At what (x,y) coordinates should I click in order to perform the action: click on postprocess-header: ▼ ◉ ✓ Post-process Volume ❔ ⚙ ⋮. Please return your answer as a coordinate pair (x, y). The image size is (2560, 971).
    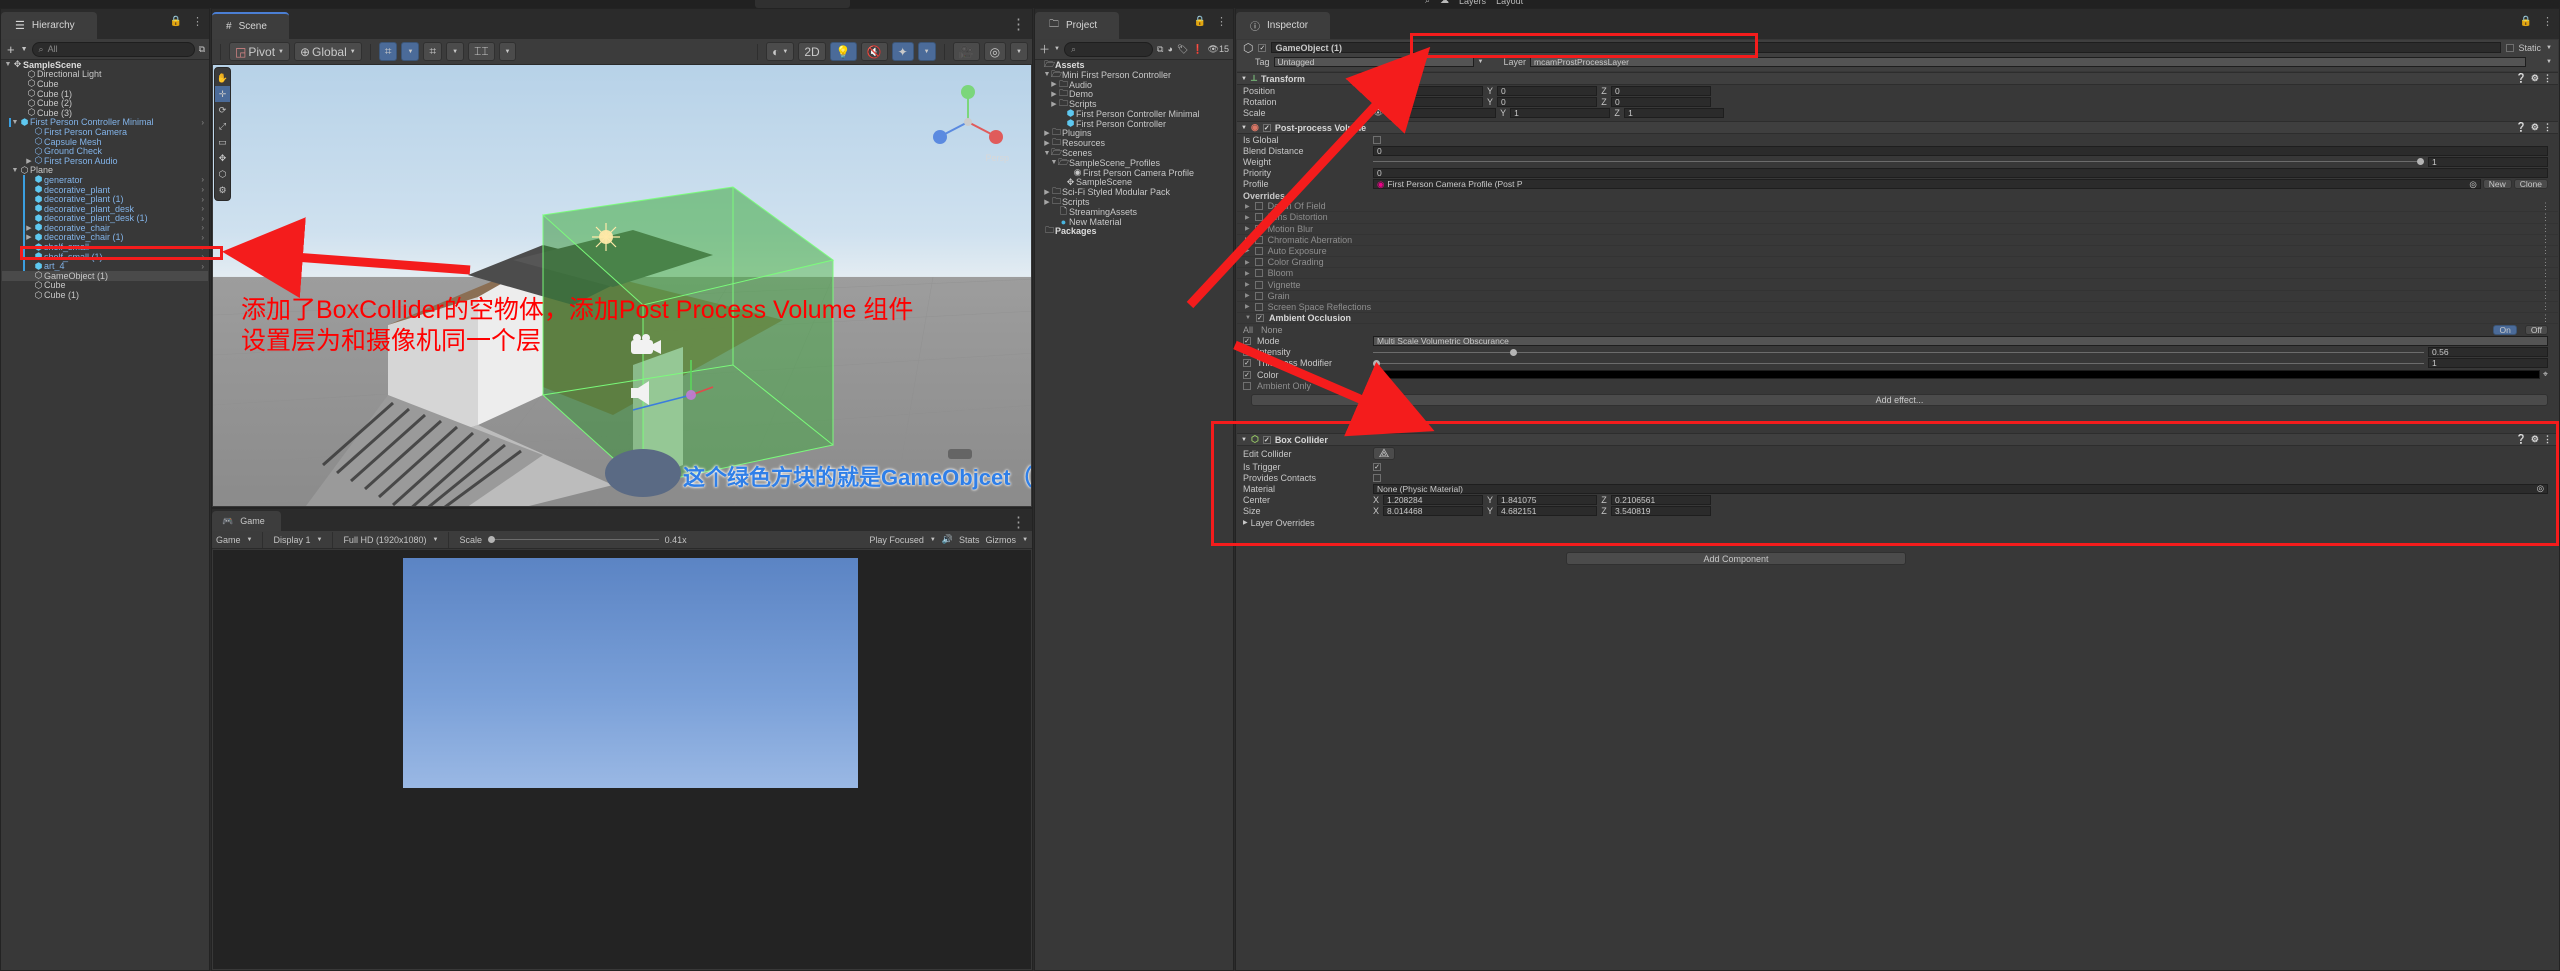
    Looking at the image, I should click on (1897, 127).